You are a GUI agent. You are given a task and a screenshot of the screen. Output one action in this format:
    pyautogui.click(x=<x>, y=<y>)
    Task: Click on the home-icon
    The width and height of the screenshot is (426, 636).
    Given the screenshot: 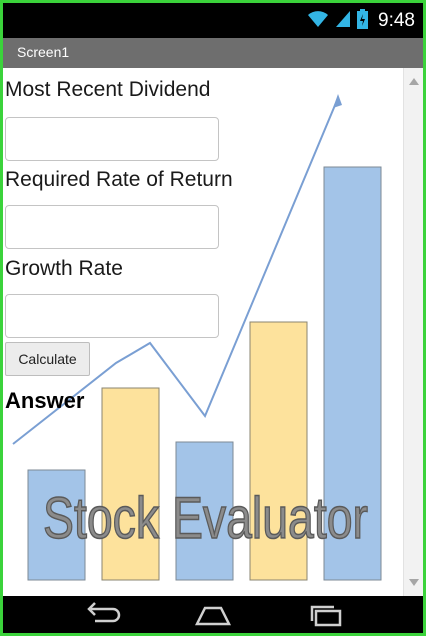 What is the action you would take?
    pyautogui.click(x=213, y=615)
    